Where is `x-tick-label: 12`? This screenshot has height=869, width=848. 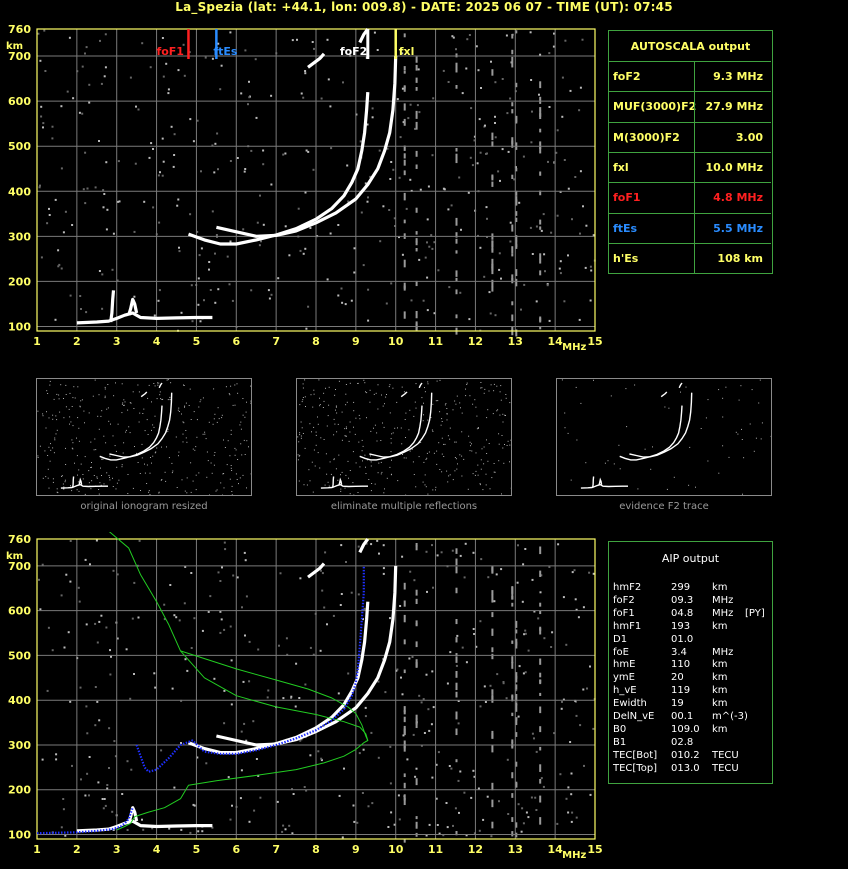
x-tick-label: 12 is located at coordinates (475, 341).